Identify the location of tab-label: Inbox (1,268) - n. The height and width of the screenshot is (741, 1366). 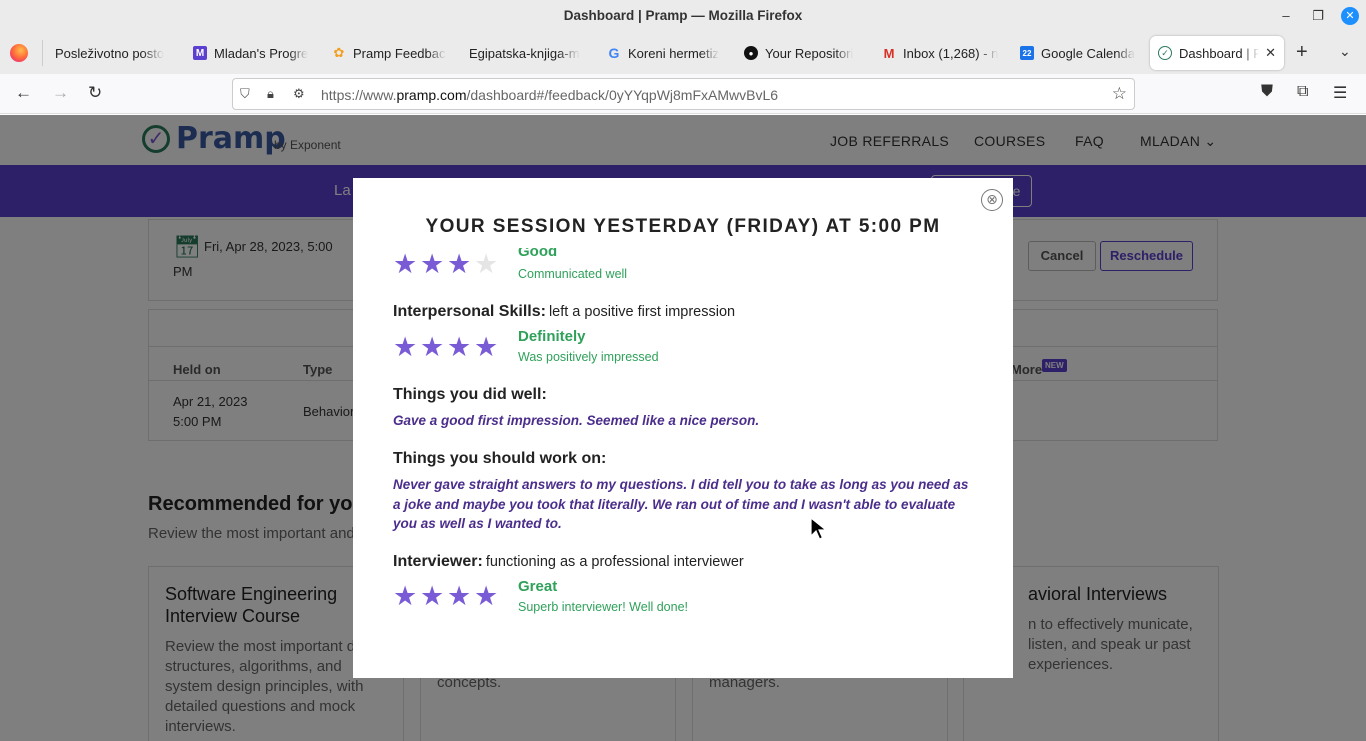
(951, 53).